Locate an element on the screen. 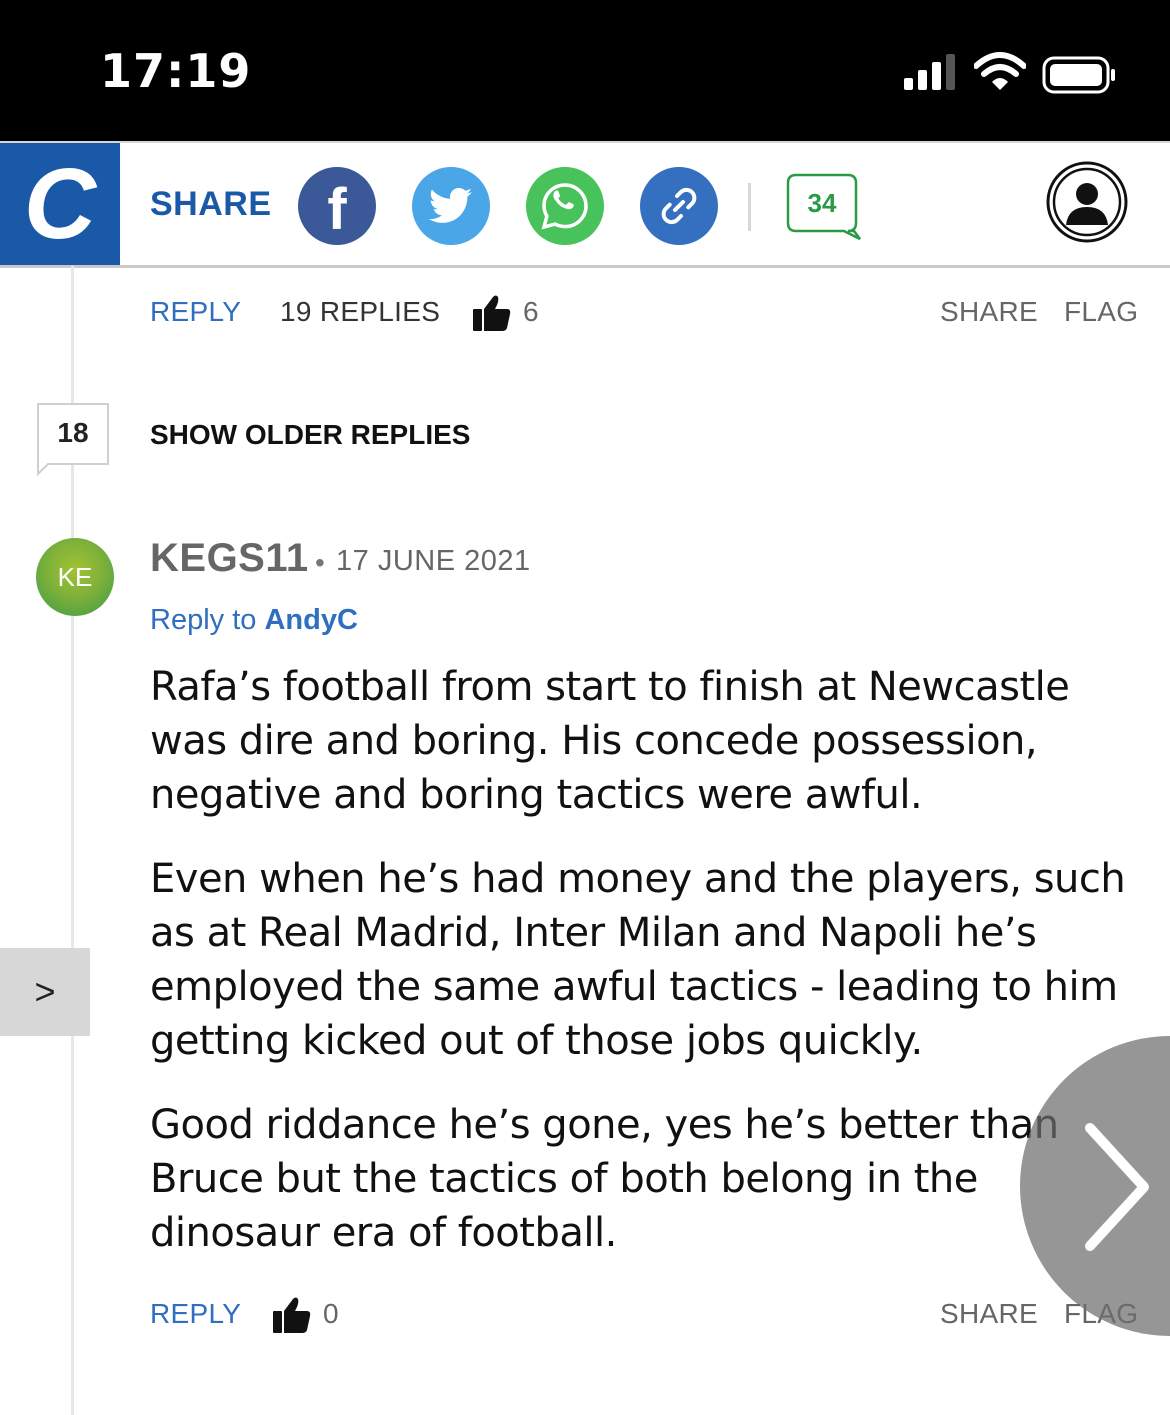 Image resolution: width=1170 pixels, height=1415 pixels. avatar: KE is located at coordinates (75, 577).